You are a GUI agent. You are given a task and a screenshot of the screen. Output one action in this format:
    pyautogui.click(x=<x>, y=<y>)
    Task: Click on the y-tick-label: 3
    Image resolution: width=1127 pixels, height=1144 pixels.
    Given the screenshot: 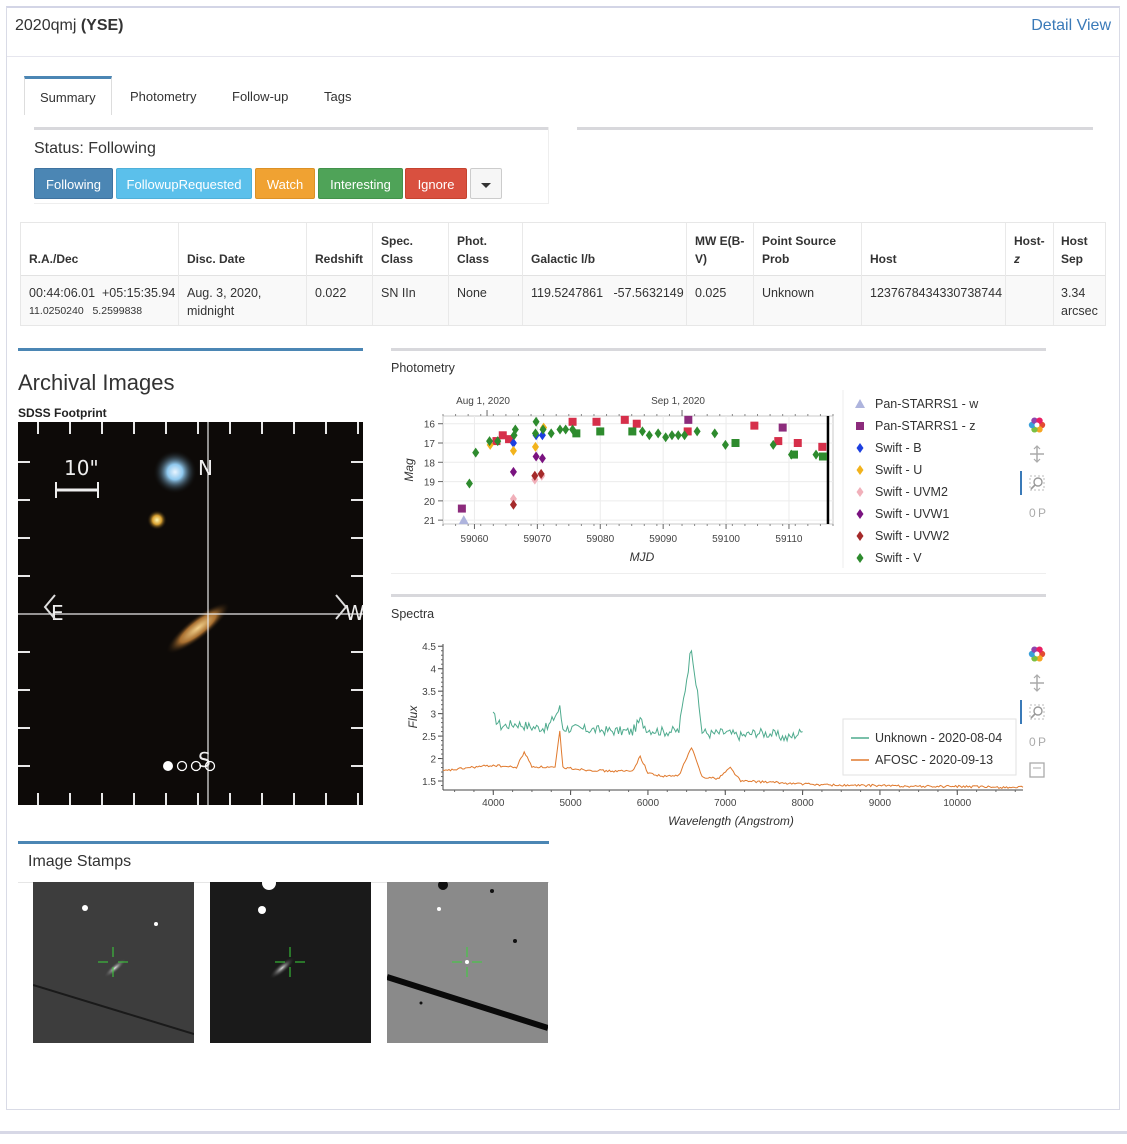 What is the action you would take?
    pyautogui.click(x=433, y=715)
    